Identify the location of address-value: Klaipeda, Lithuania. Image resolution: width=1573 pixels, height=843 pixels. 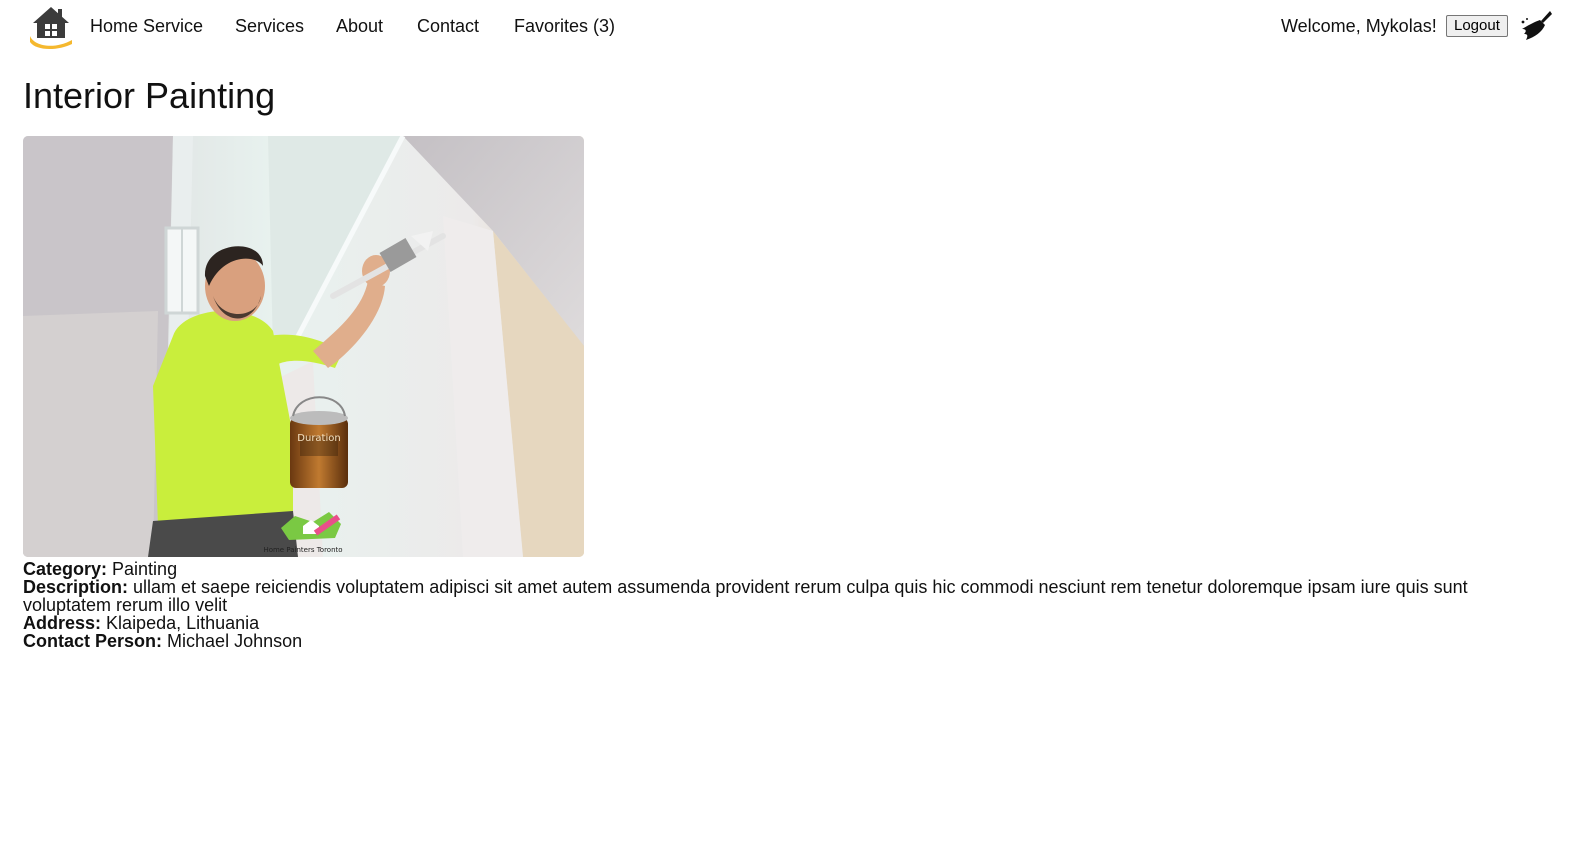
(183, 623).